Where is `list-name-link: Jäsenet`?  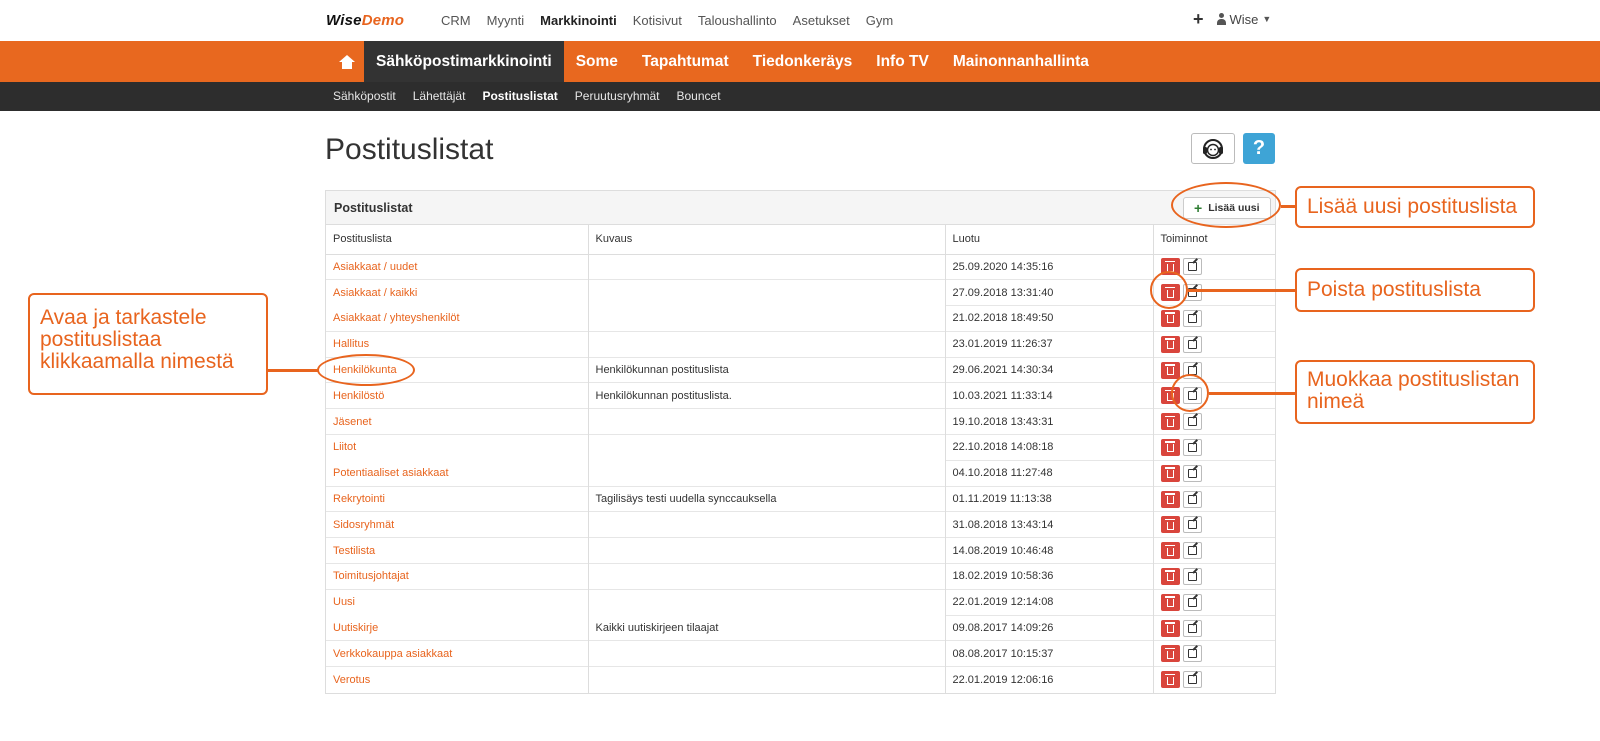 list-name-link: Jäsenet is located at coordinates (457, 421).